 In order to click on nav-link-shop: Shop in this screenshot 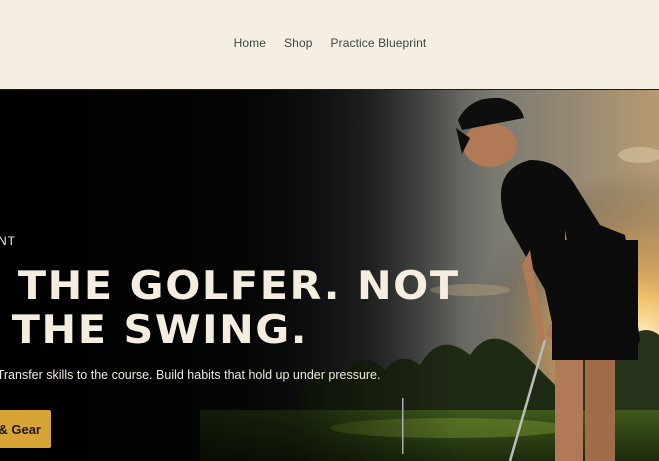, I will do `click(298, 43)`.